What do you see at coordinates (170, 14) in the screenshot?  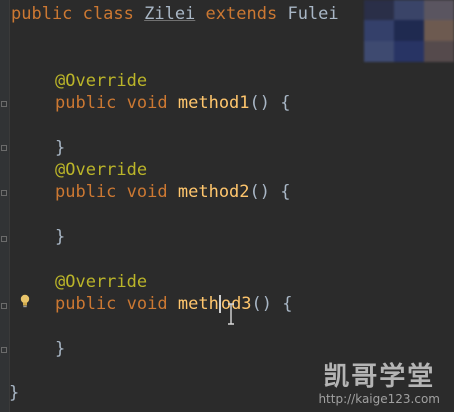 I see `class-name: Zilei` at bounding box center [170, 14].